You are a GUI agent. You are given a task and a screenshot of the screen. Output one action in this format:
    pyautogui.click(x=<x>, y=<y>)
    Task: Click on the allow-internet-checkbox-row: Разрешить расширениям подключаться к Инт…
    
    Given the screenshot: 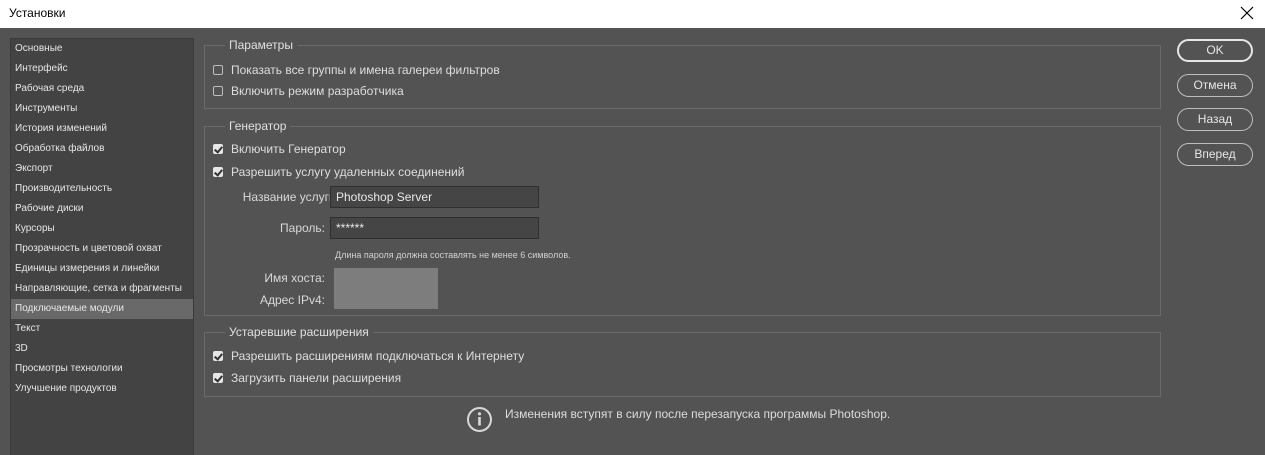 What is the action you would take?
    pyautogui.click(x=368, y=356)
    